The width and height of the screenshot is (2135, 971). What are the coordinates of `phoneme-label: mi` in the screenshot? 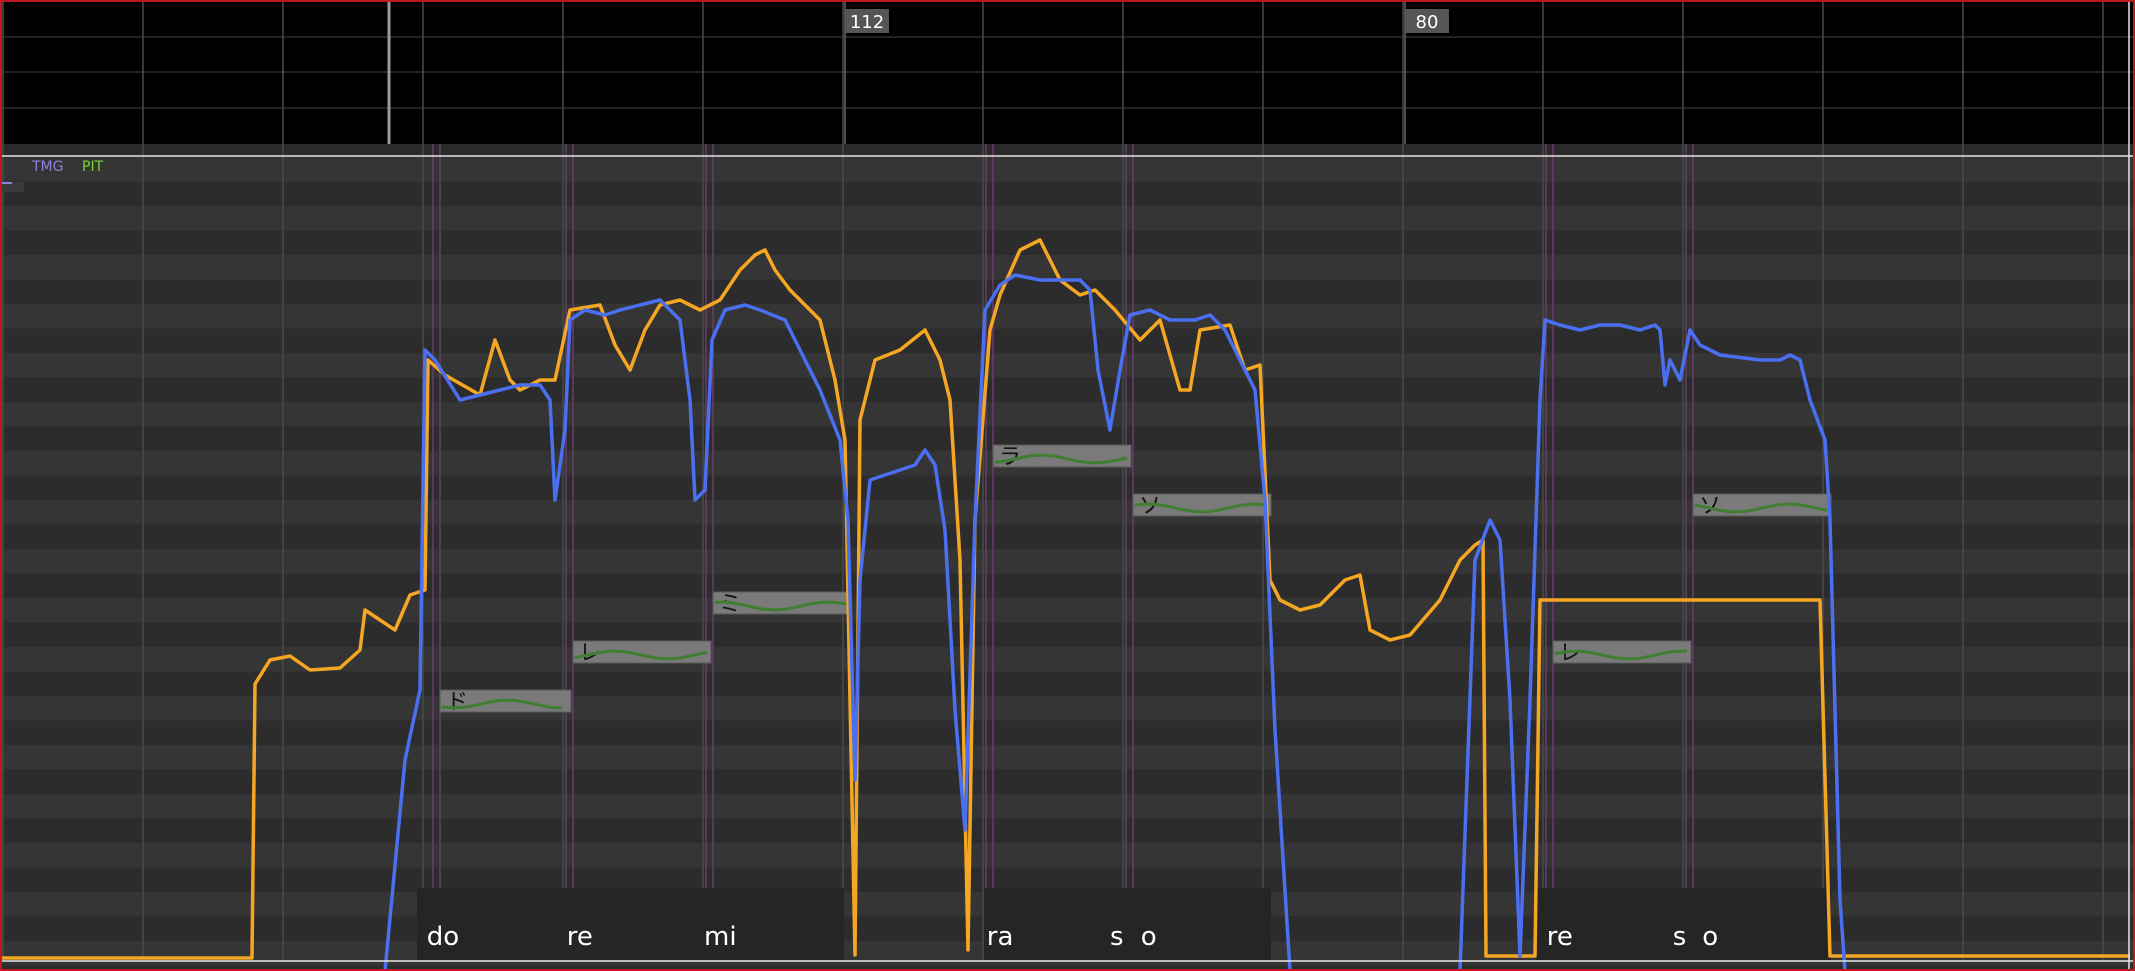 It's located at (720, 937).